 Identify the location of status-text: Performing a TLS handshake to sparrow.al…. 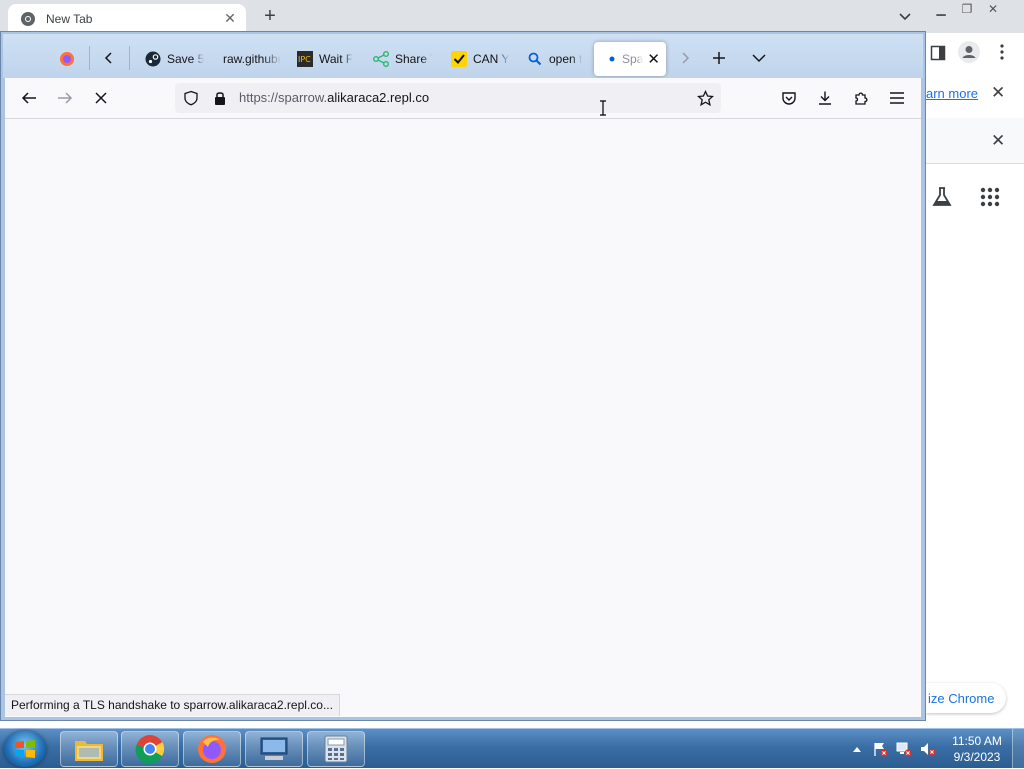
(172, 705).